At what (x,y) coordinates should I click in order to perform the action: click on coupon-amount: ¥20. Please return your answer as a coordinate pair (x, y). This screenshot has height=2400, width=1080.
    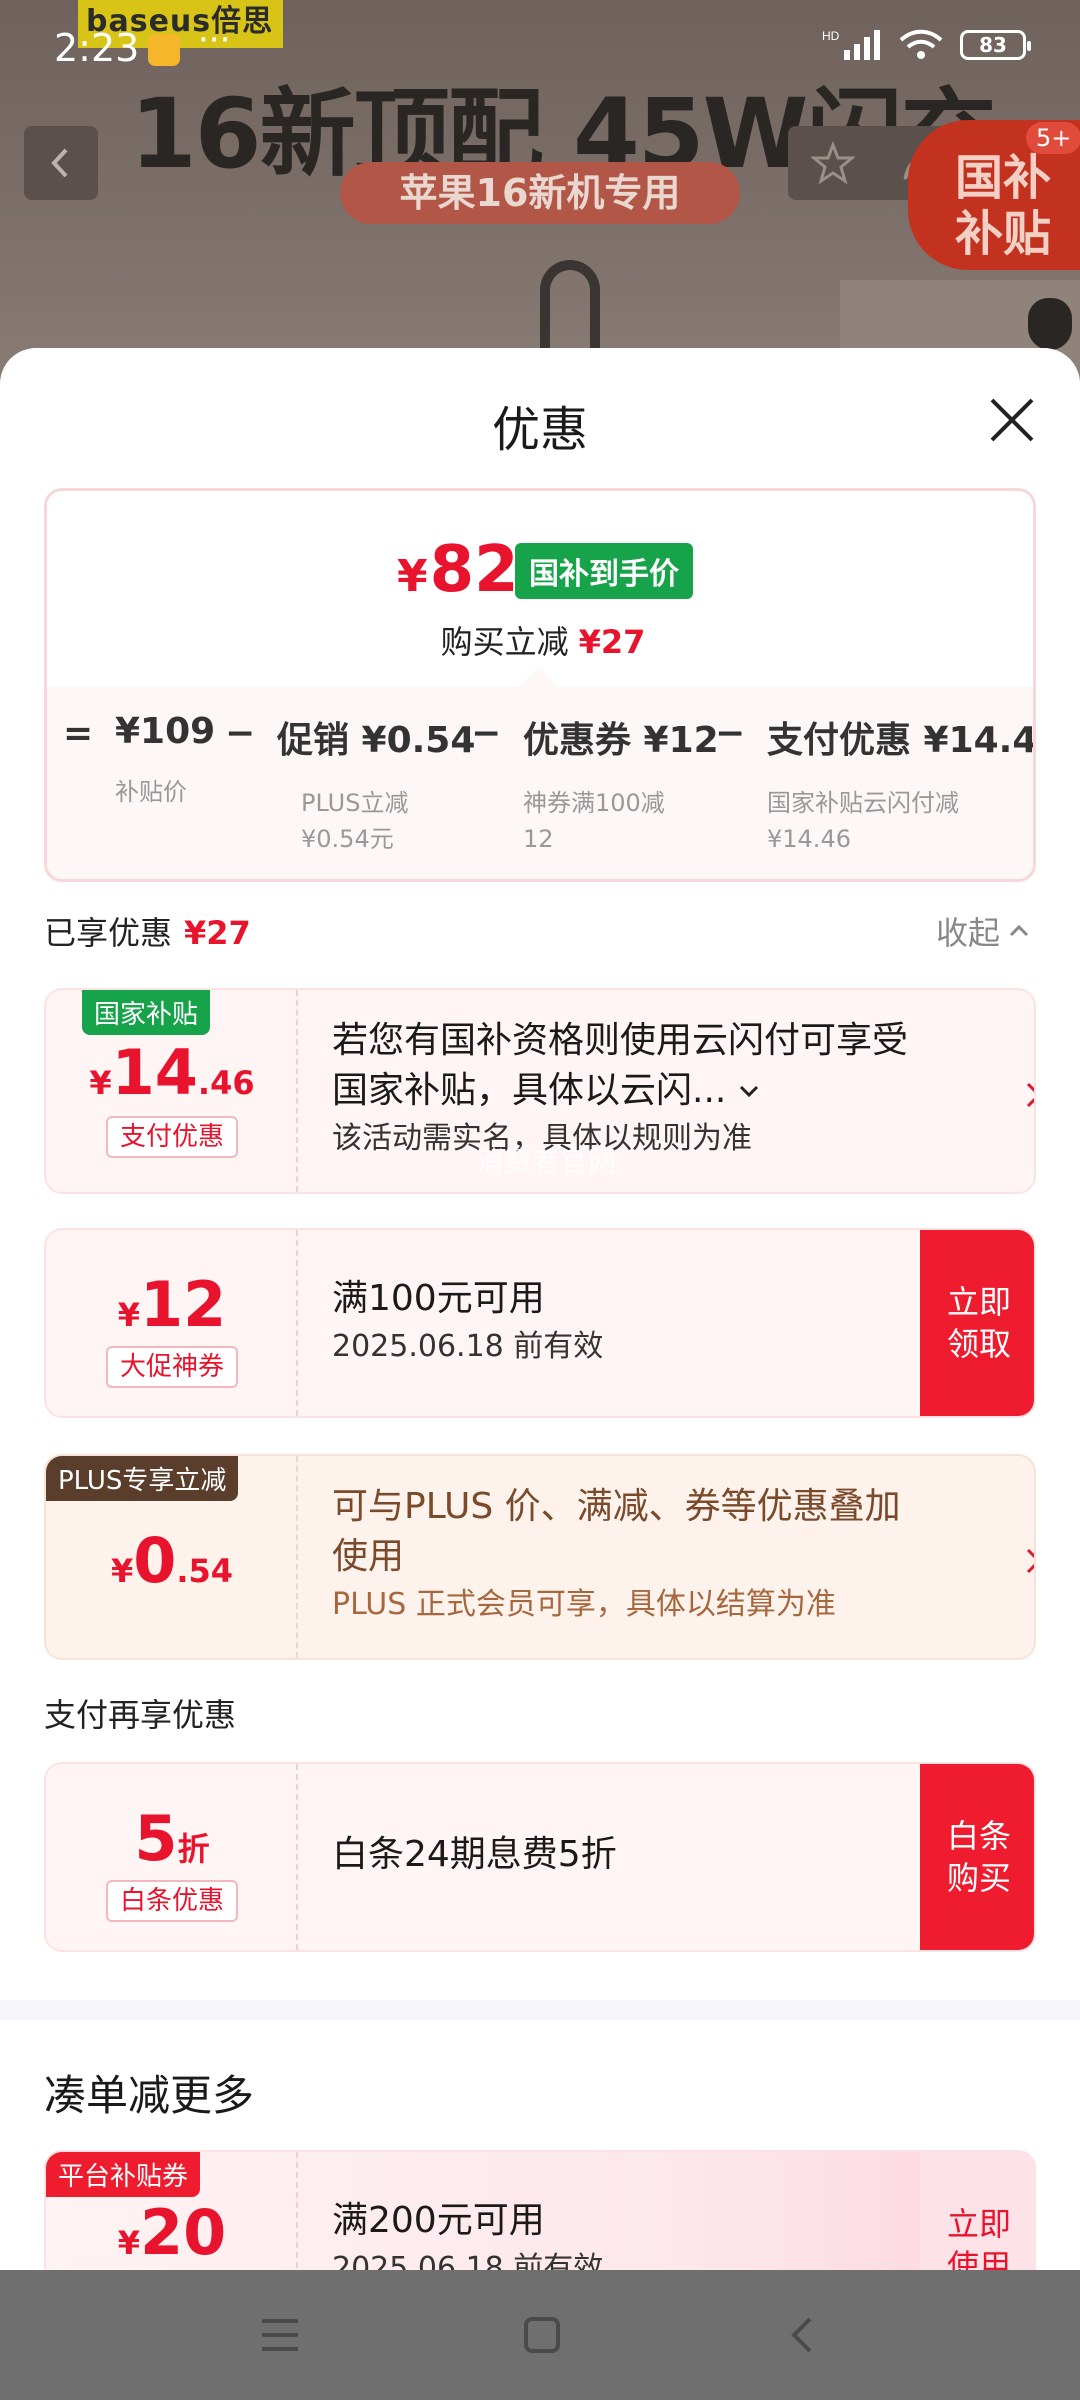
    Looking at the image, I should click on (172, 2232).